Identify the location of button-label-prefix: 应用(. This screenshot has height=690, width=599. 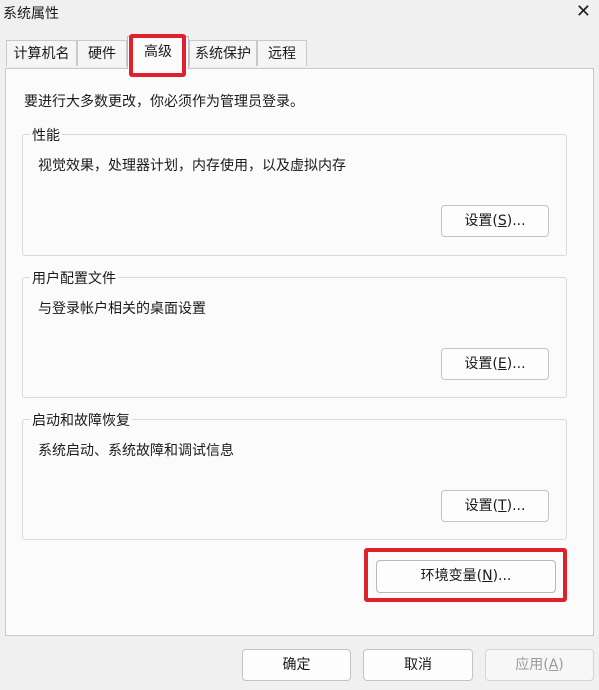
(532, 665).